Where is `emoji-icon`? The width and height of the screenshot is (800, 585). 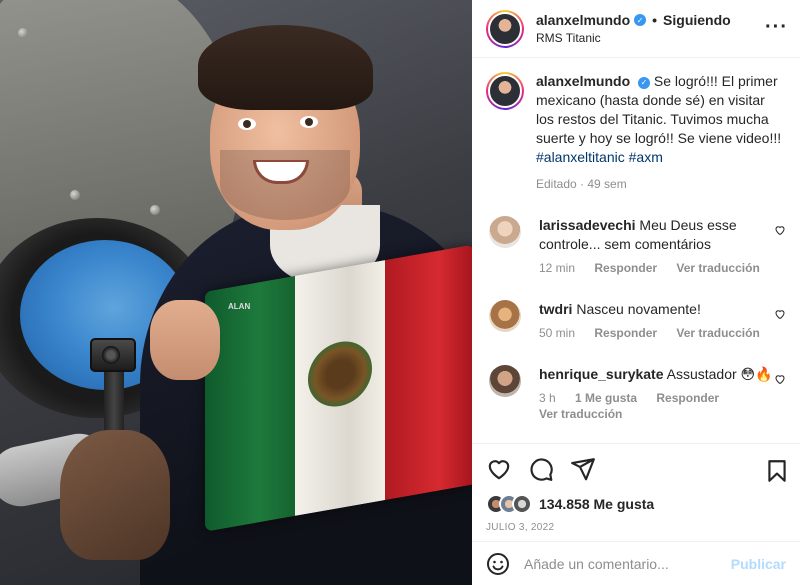
emoji-icon is located at coordinates (498, 564).